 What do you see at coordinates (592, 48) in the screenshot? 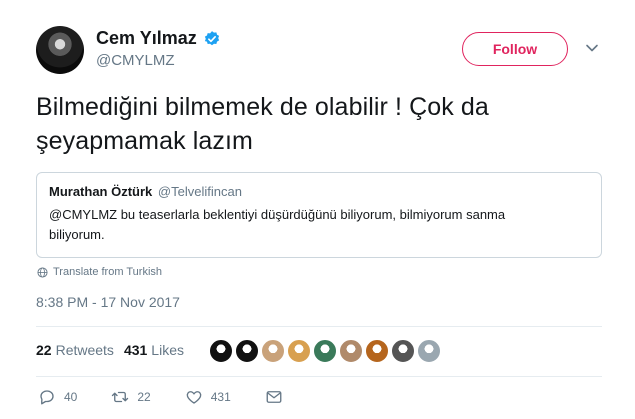
I see `chevron-down-icon` at bounding box center [592, 48].